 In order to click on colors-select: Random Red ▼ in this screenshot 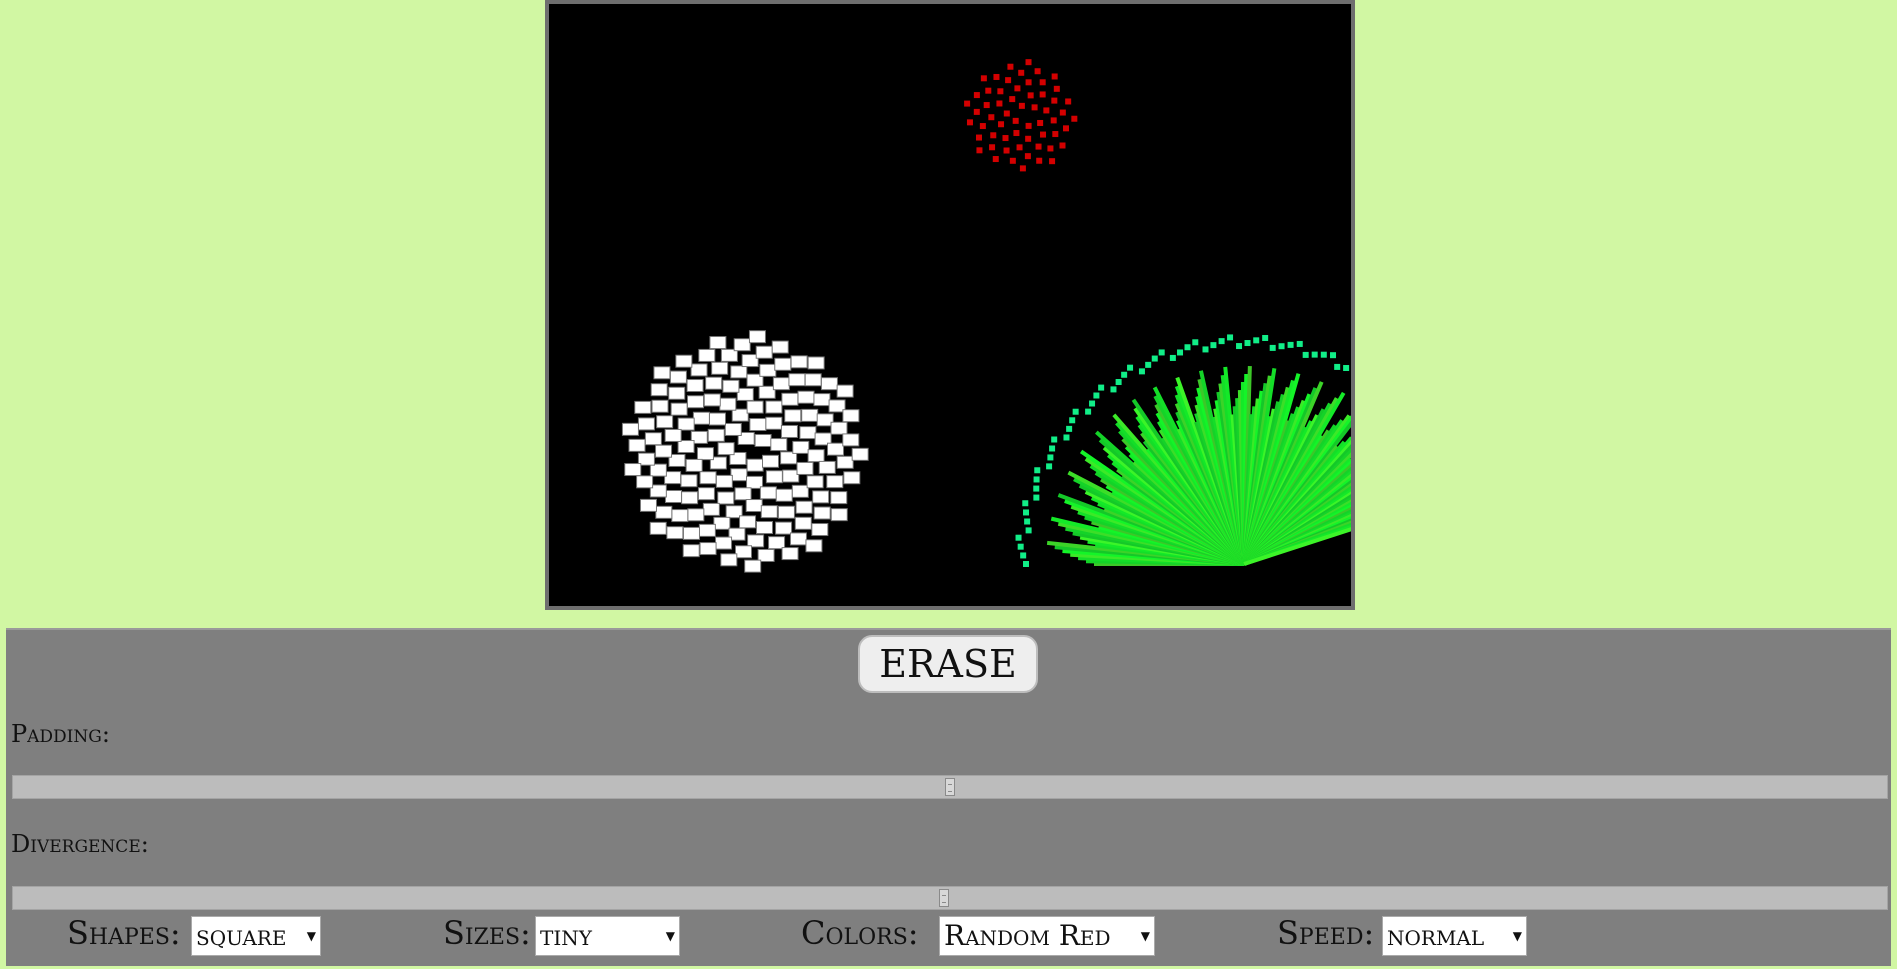, I will do `click(1047, 936)`.